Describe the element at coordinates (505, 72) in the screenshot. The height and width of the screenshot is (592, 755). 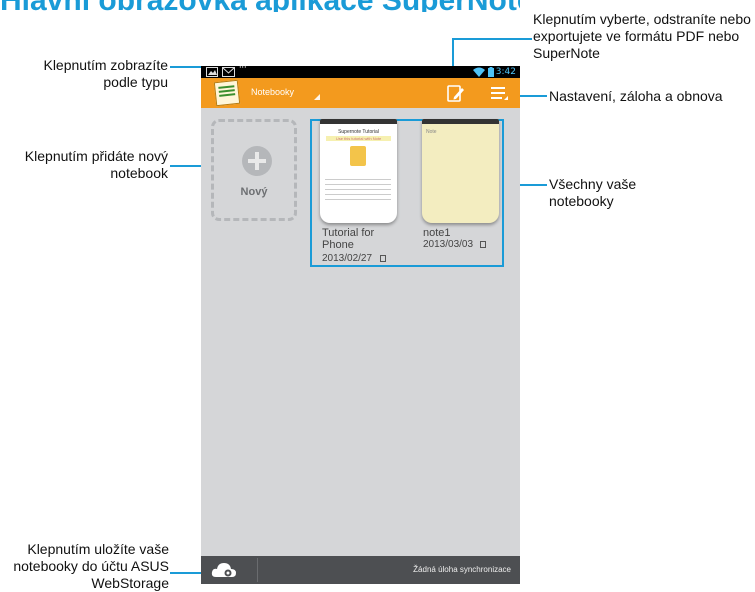
I see `status-time: 3:42` at that location.